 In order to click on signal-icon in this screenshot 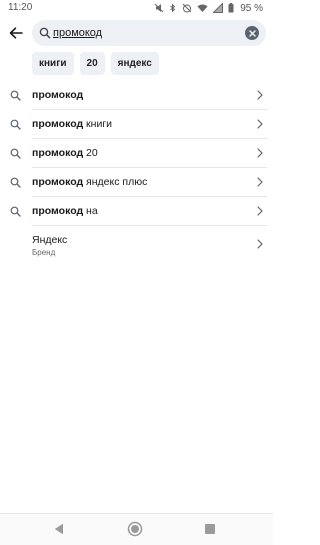, I will do `click(218, 8)`.